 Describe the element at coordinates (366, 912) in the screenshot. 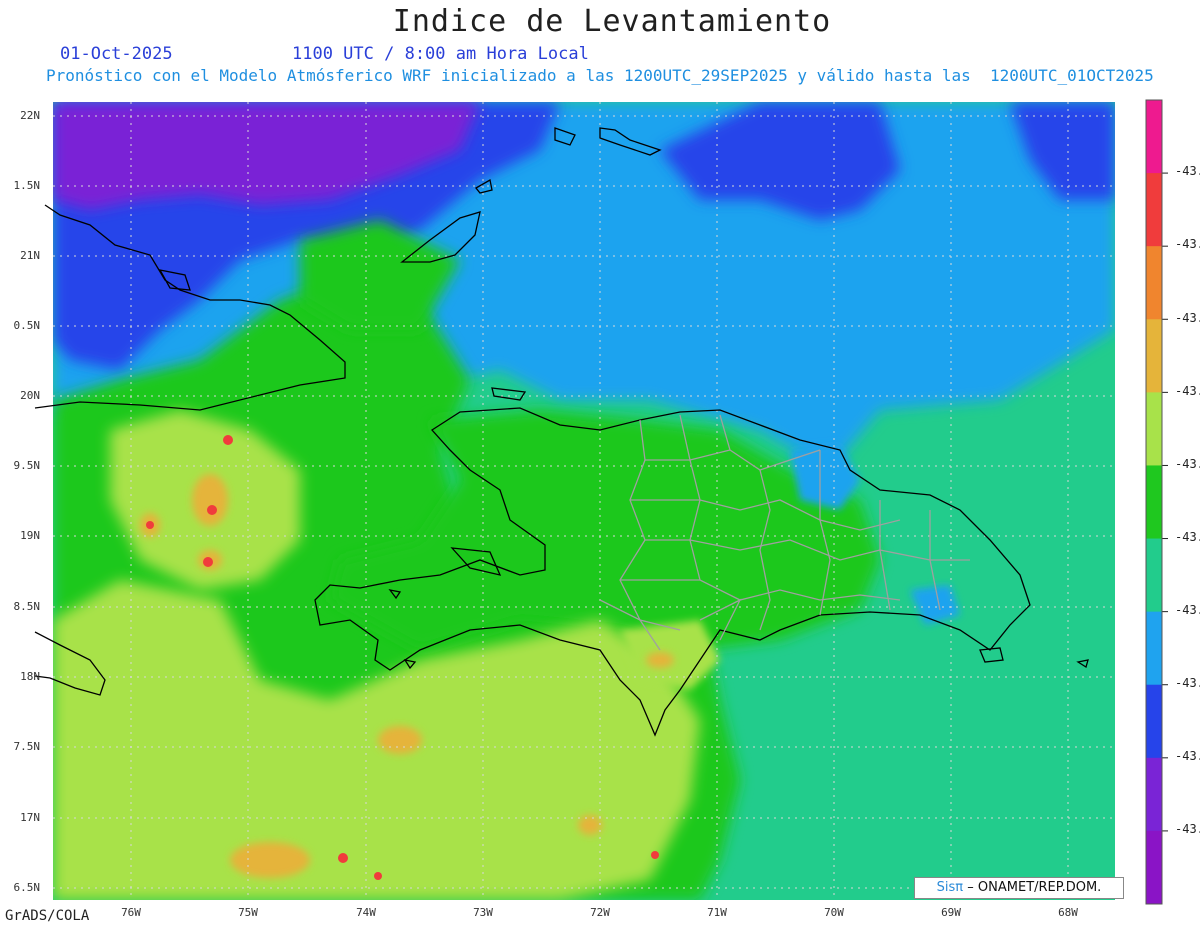

I see `lon-label: 74W` at that location.